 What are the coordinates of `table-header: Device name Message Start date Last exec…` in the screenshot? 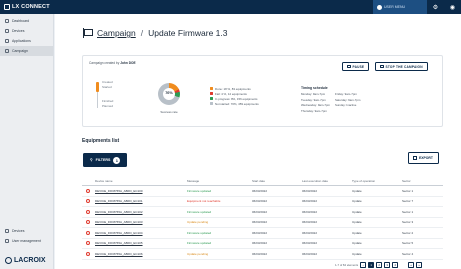 It's located at (262, 181).